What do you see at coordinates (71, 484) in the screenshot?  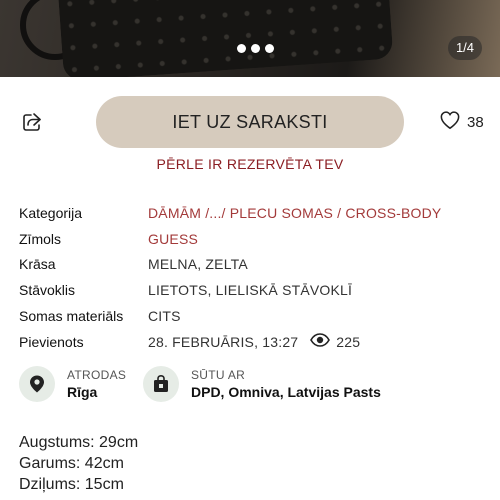 I see `description-line: Dziļums: 15cm` at bounding box center [71, 484].